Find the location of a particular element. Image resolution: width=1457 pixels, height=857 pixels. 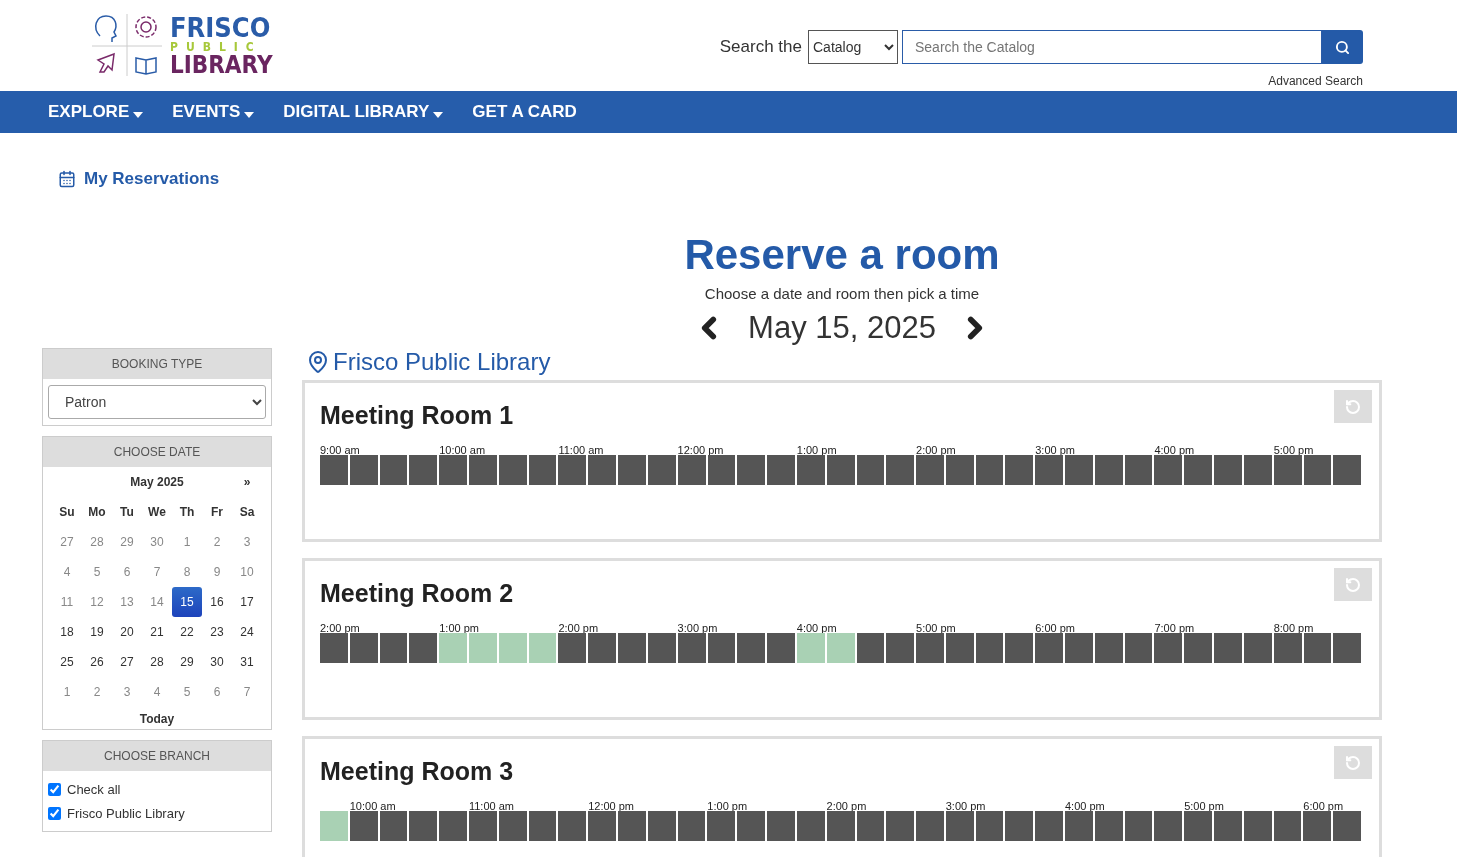

nav-item: DIGITAL LIBRARY is located at coordinates (363, 112).